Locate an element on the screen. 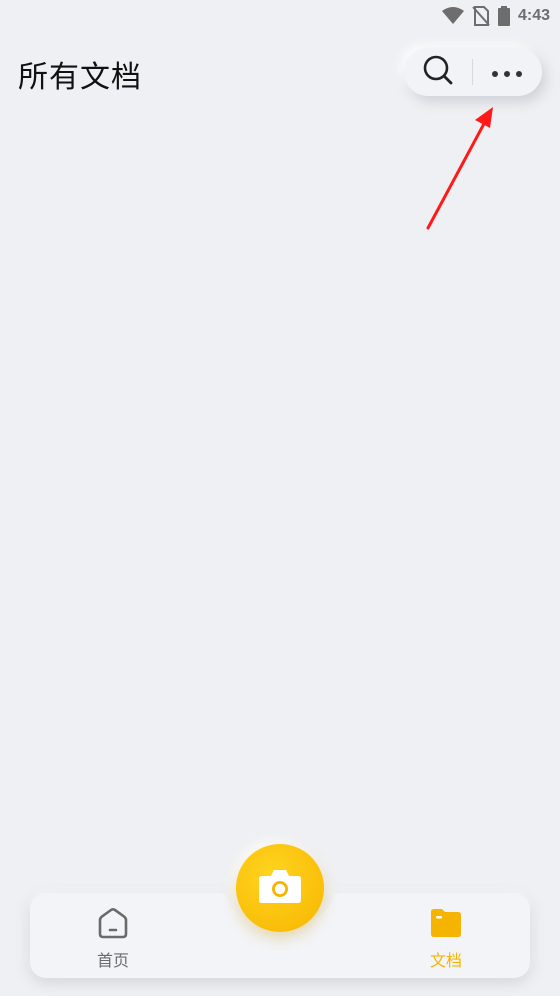 This screenshot has height=996, width=560. camera-icon is located at coordinates (280, 888).